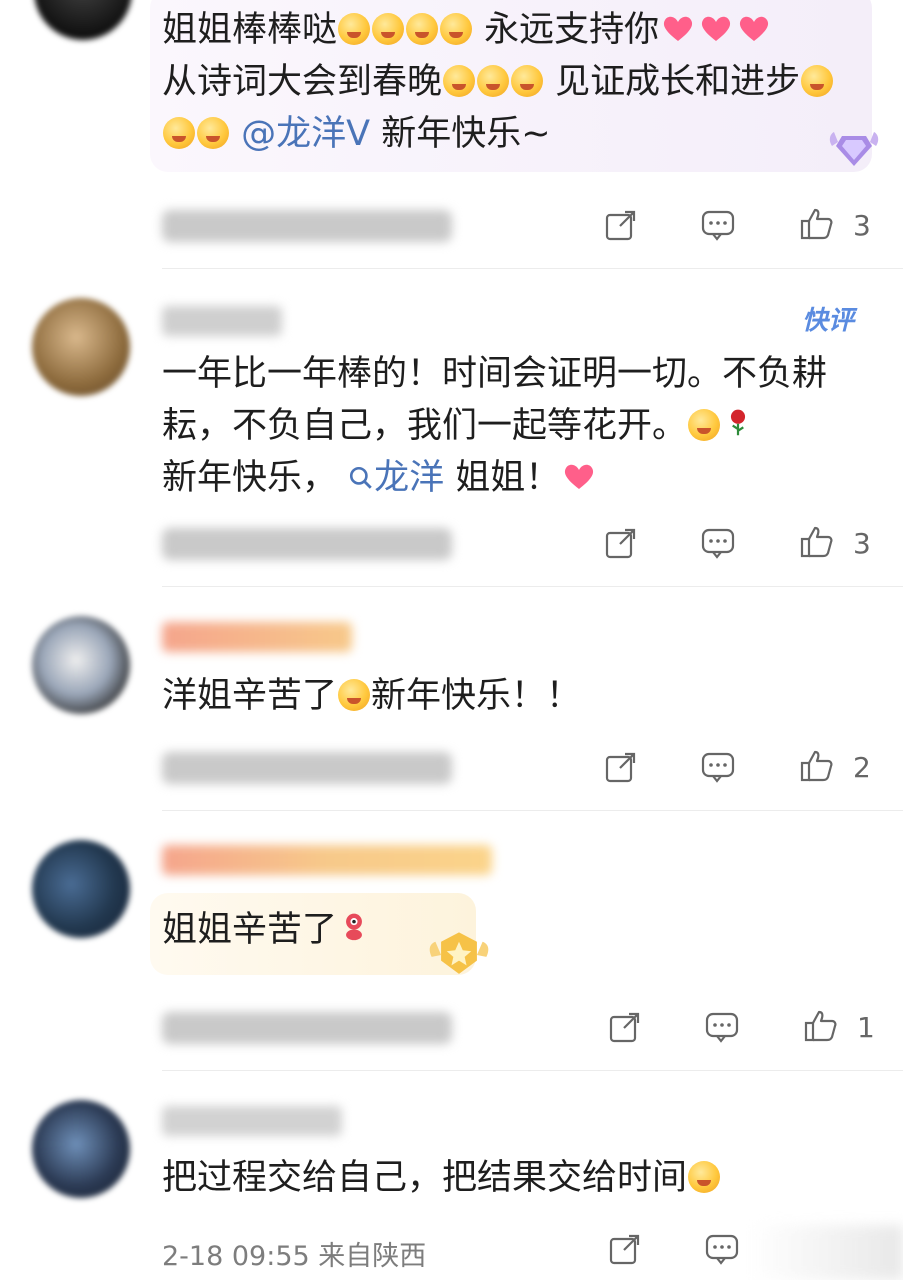  I want to click on comment-text: 把过程交给自己，把结果交给时间, so click(518, 1178).